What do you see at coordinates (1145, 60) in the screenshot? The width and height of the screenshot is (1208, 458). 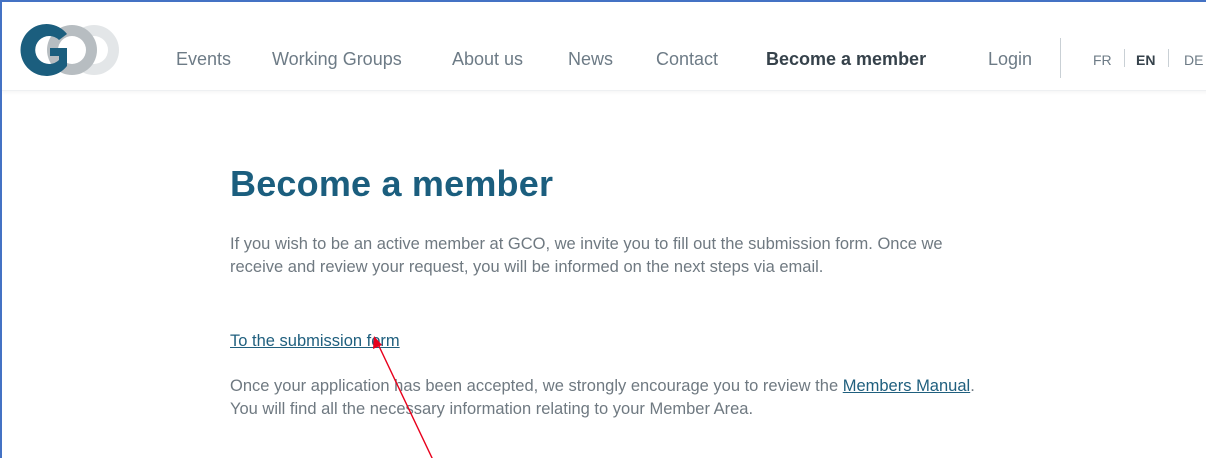 I see `lang-en: EN` at bounding box center [1145, 60].